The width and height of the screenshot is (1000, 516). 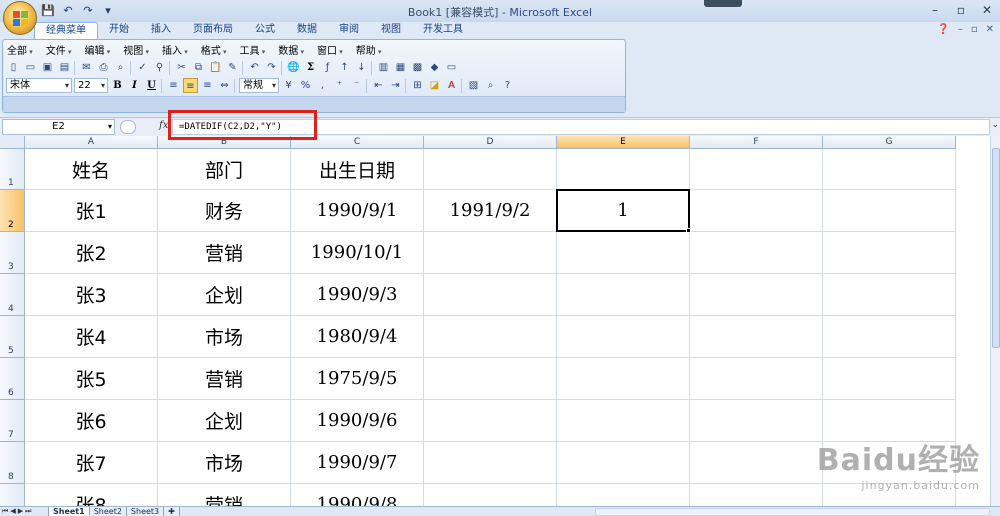 I want to click on row-header-3: 3, so click(x=12, y=253).